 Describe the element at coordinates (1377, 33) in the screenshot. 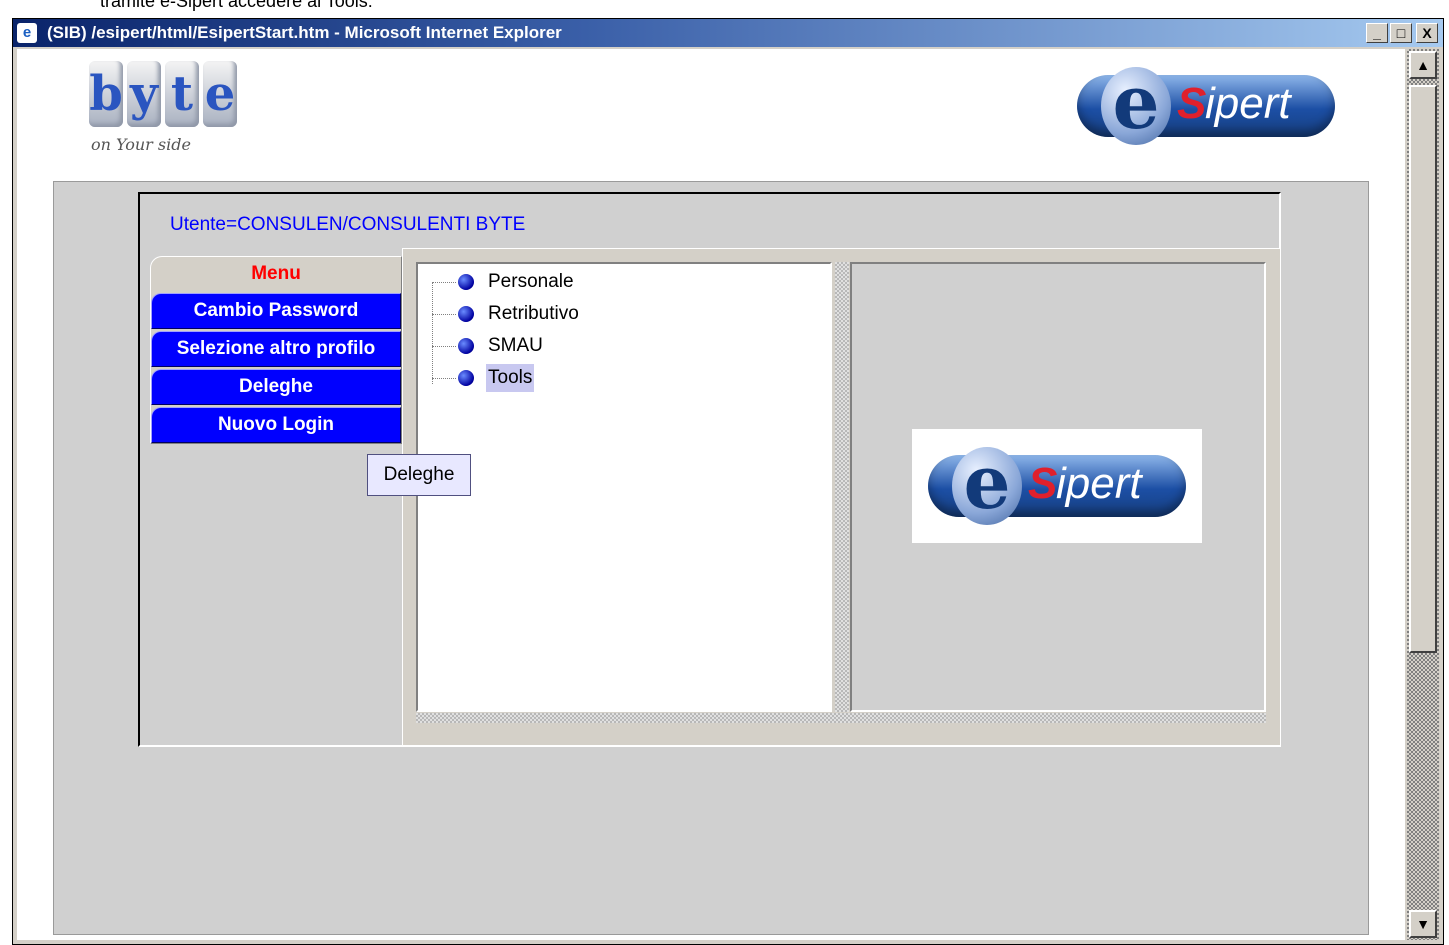

I see `minimize-button: _` at that location.